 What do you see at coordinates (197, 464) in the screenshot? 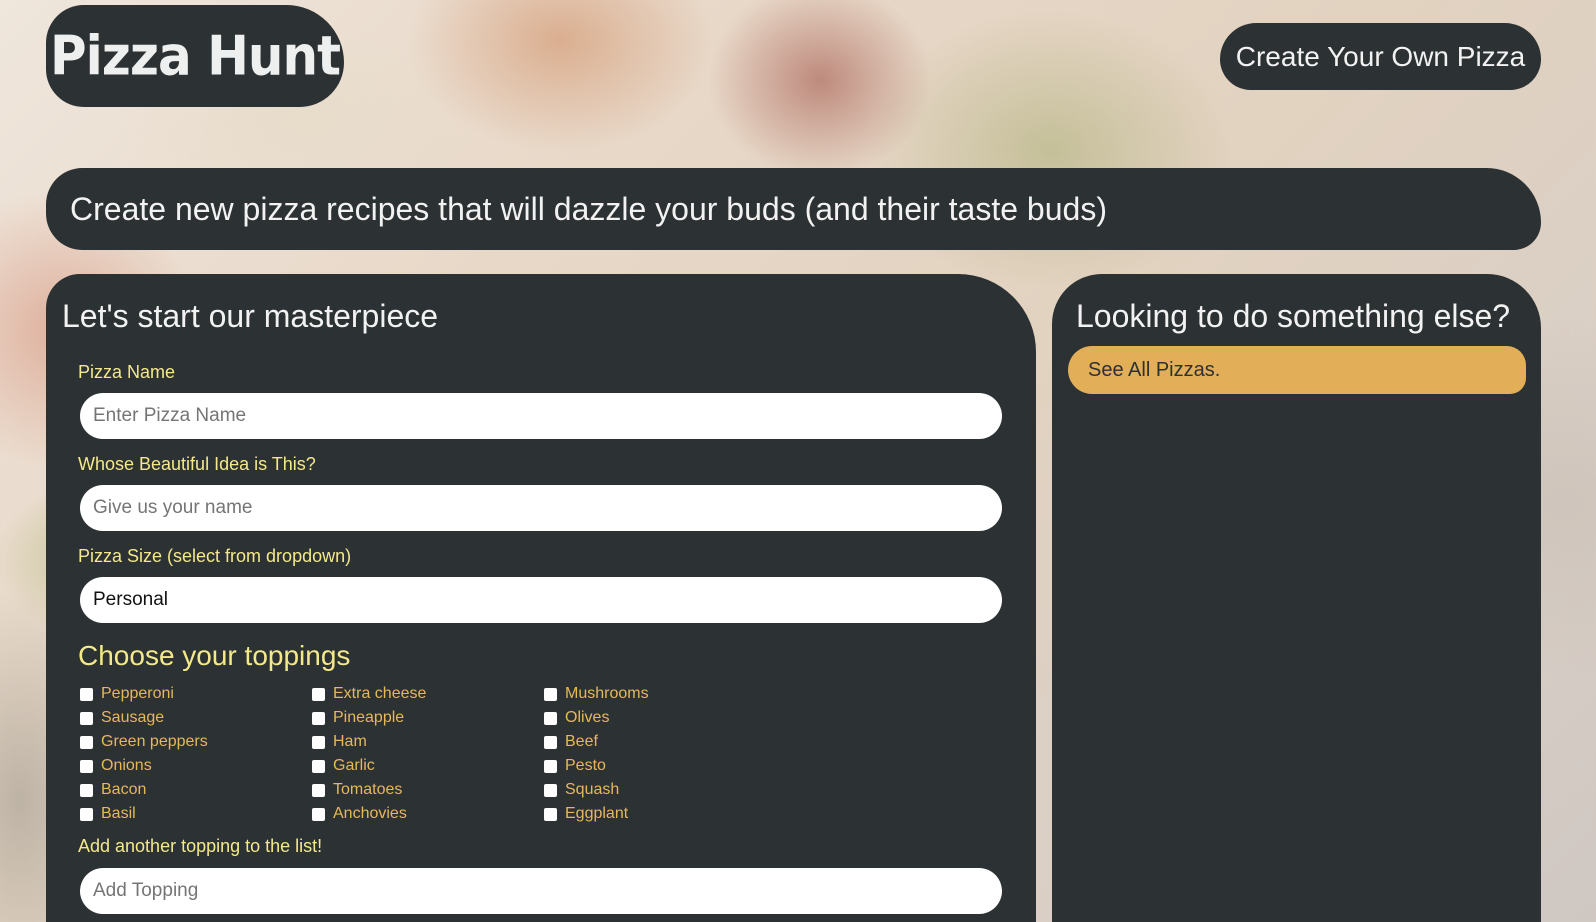
I see `creator-label: Whose Beautiful Idea is This?` at bounding box center [197, 464].